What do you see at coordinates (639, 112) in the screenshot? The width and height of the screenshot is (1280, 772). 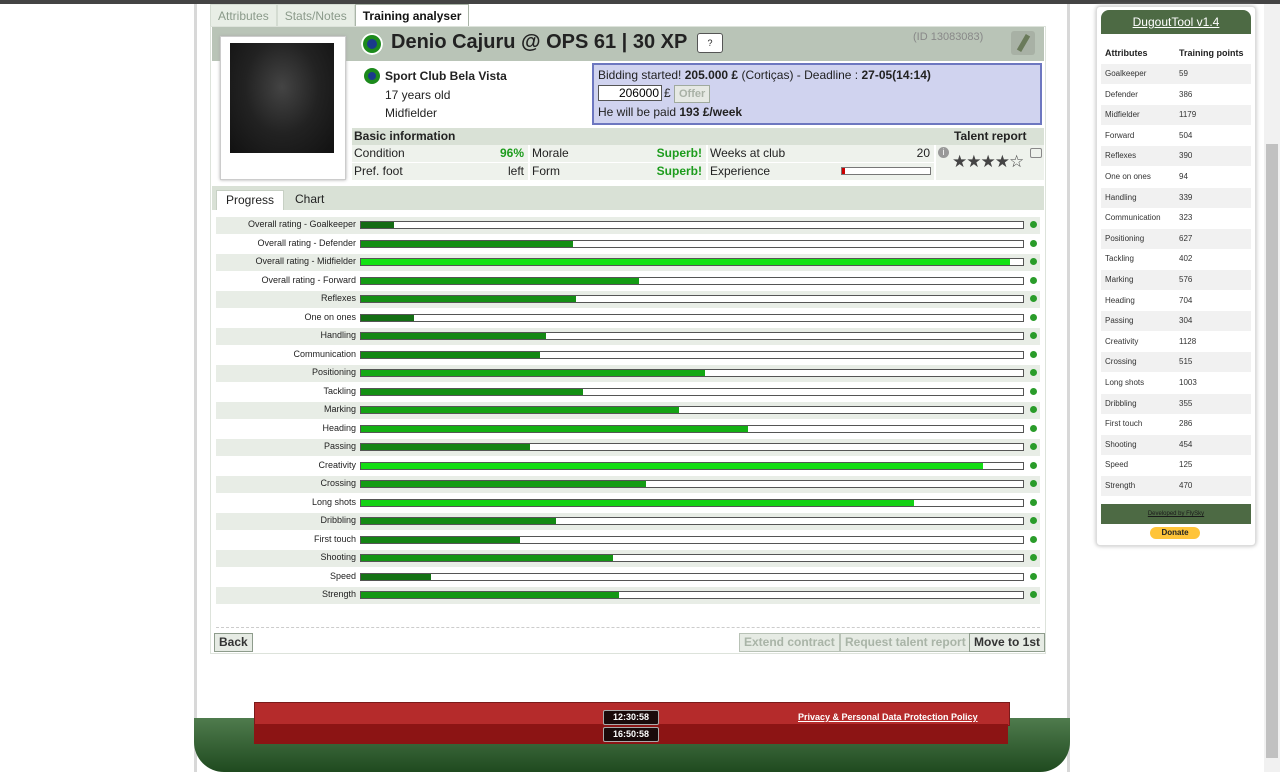 I see `wage-prefix: He will be paid` at bounding box center [639, 112].